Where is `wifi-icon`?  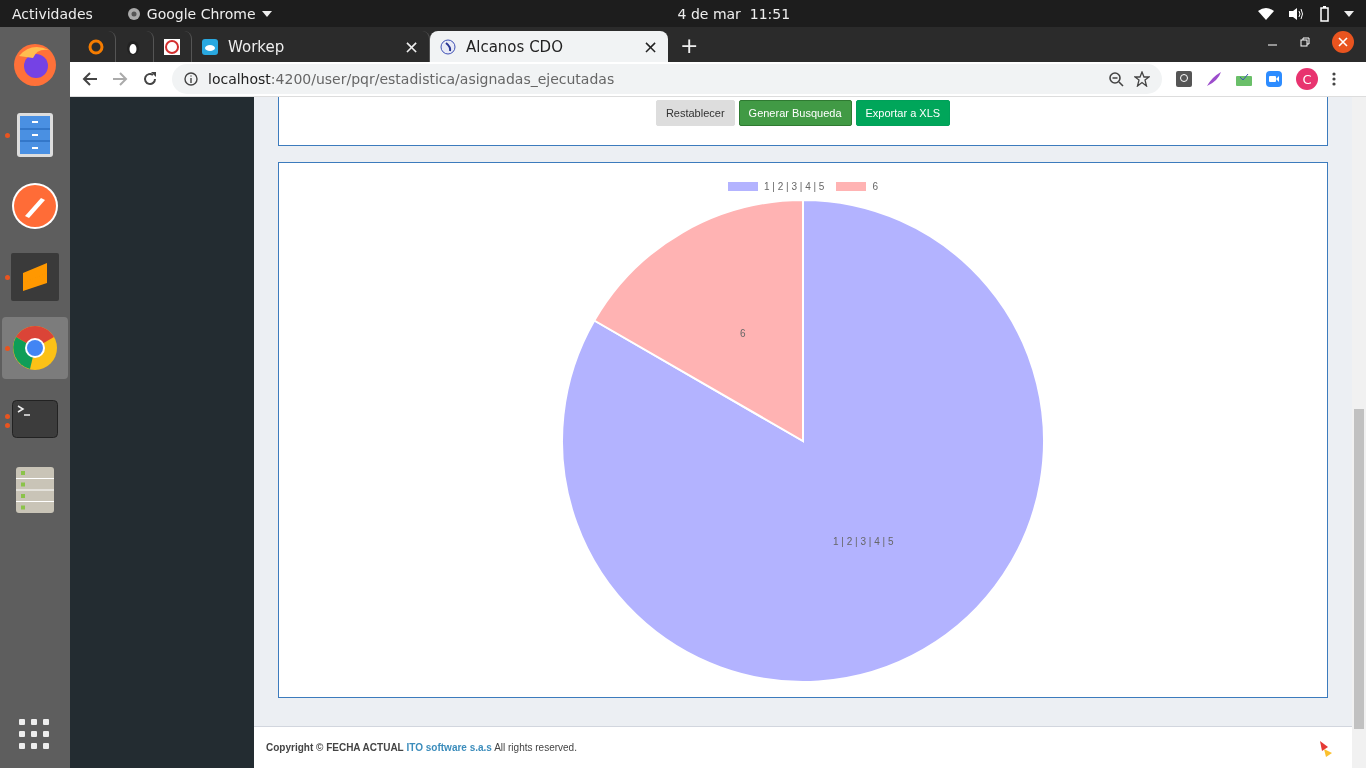 wifi-icon is located at coordinates (1266, 13).